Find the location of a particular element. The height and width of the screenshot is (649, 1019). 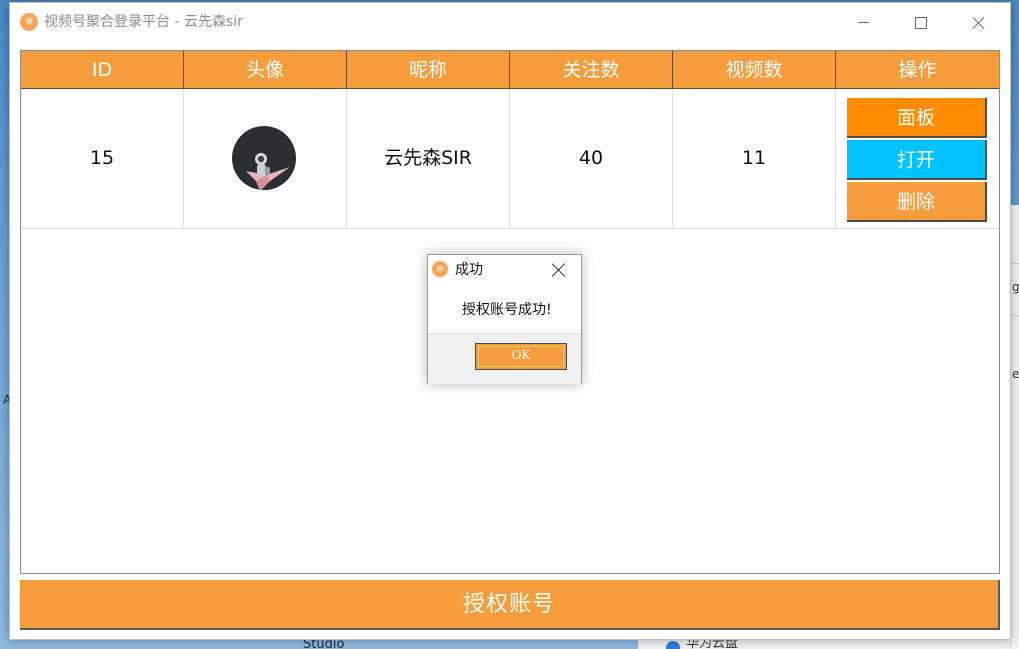

table-header: ID 头像 昵称 关注数 视频数 操作 is located at coordinates (510, 70).